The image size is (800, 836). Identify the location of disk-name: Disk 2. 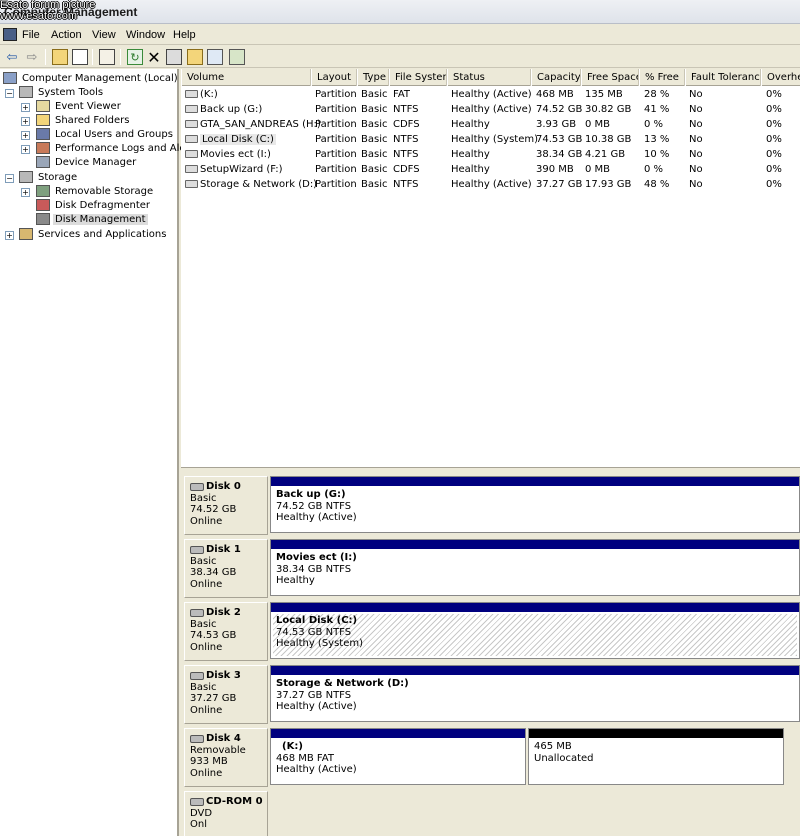
(228, 613).